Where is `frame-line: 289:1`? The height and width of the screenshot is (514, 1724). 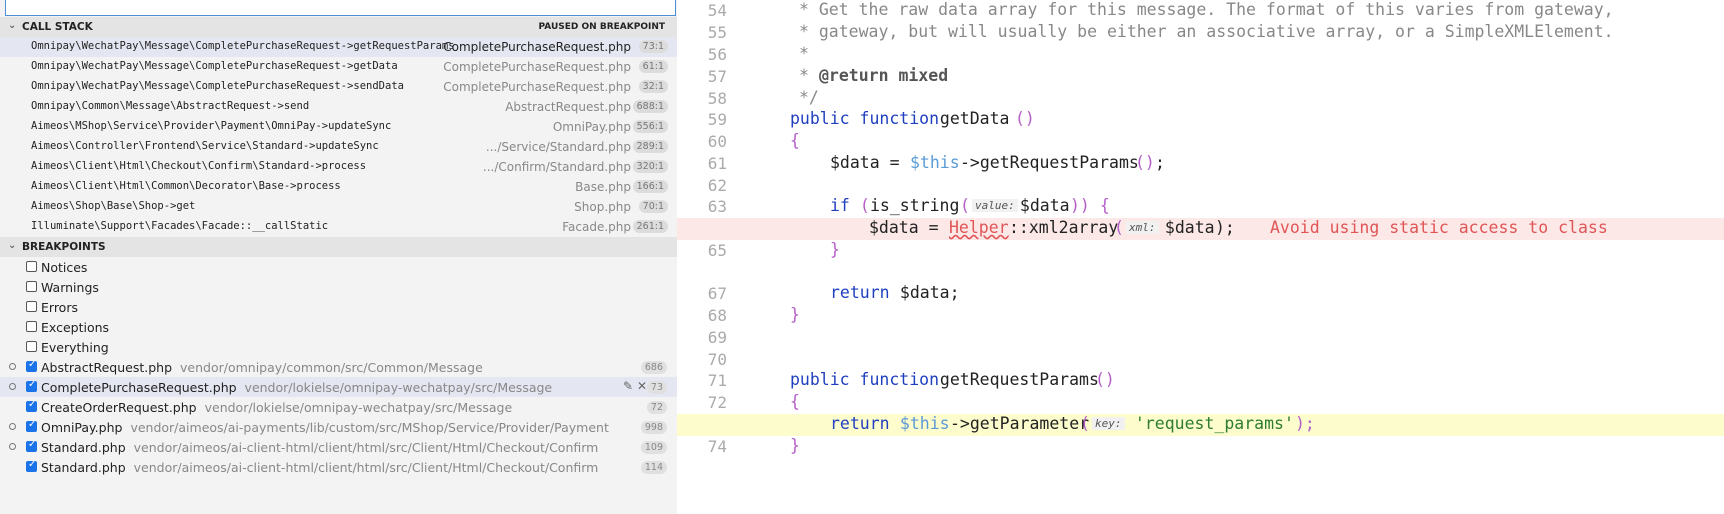 frame-line: 289:1 is located at coordinates (650, 146).